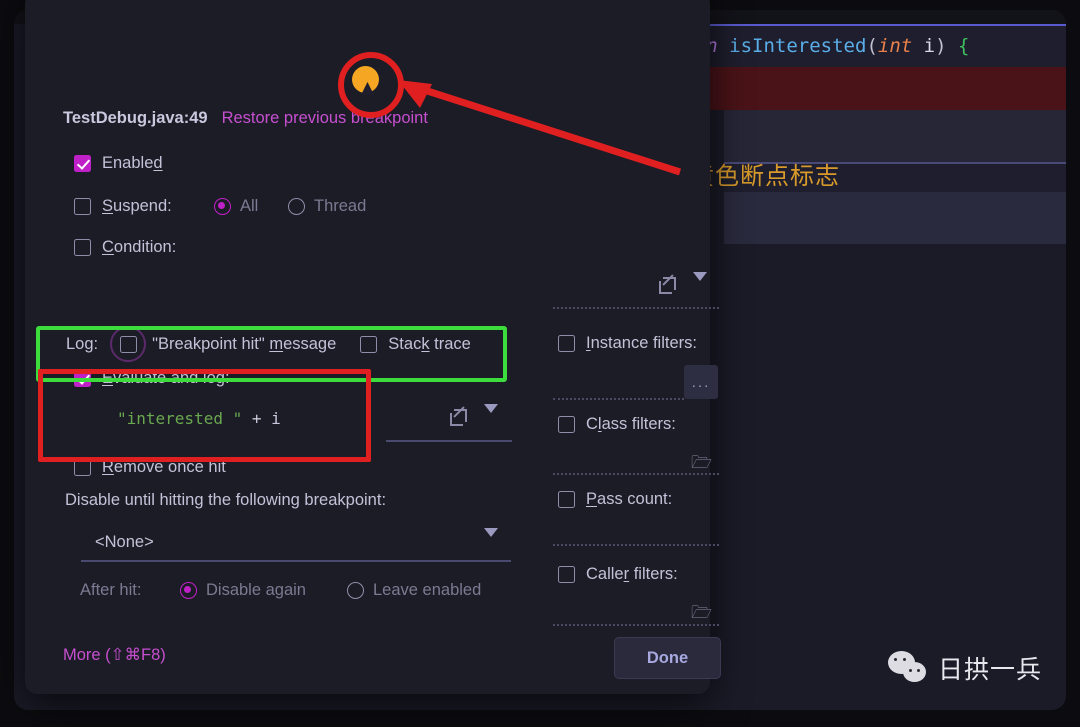 This screenshot has width=1080, height=727. I want to click on instance-filters-row: Instance filters:, so click(627, 343).